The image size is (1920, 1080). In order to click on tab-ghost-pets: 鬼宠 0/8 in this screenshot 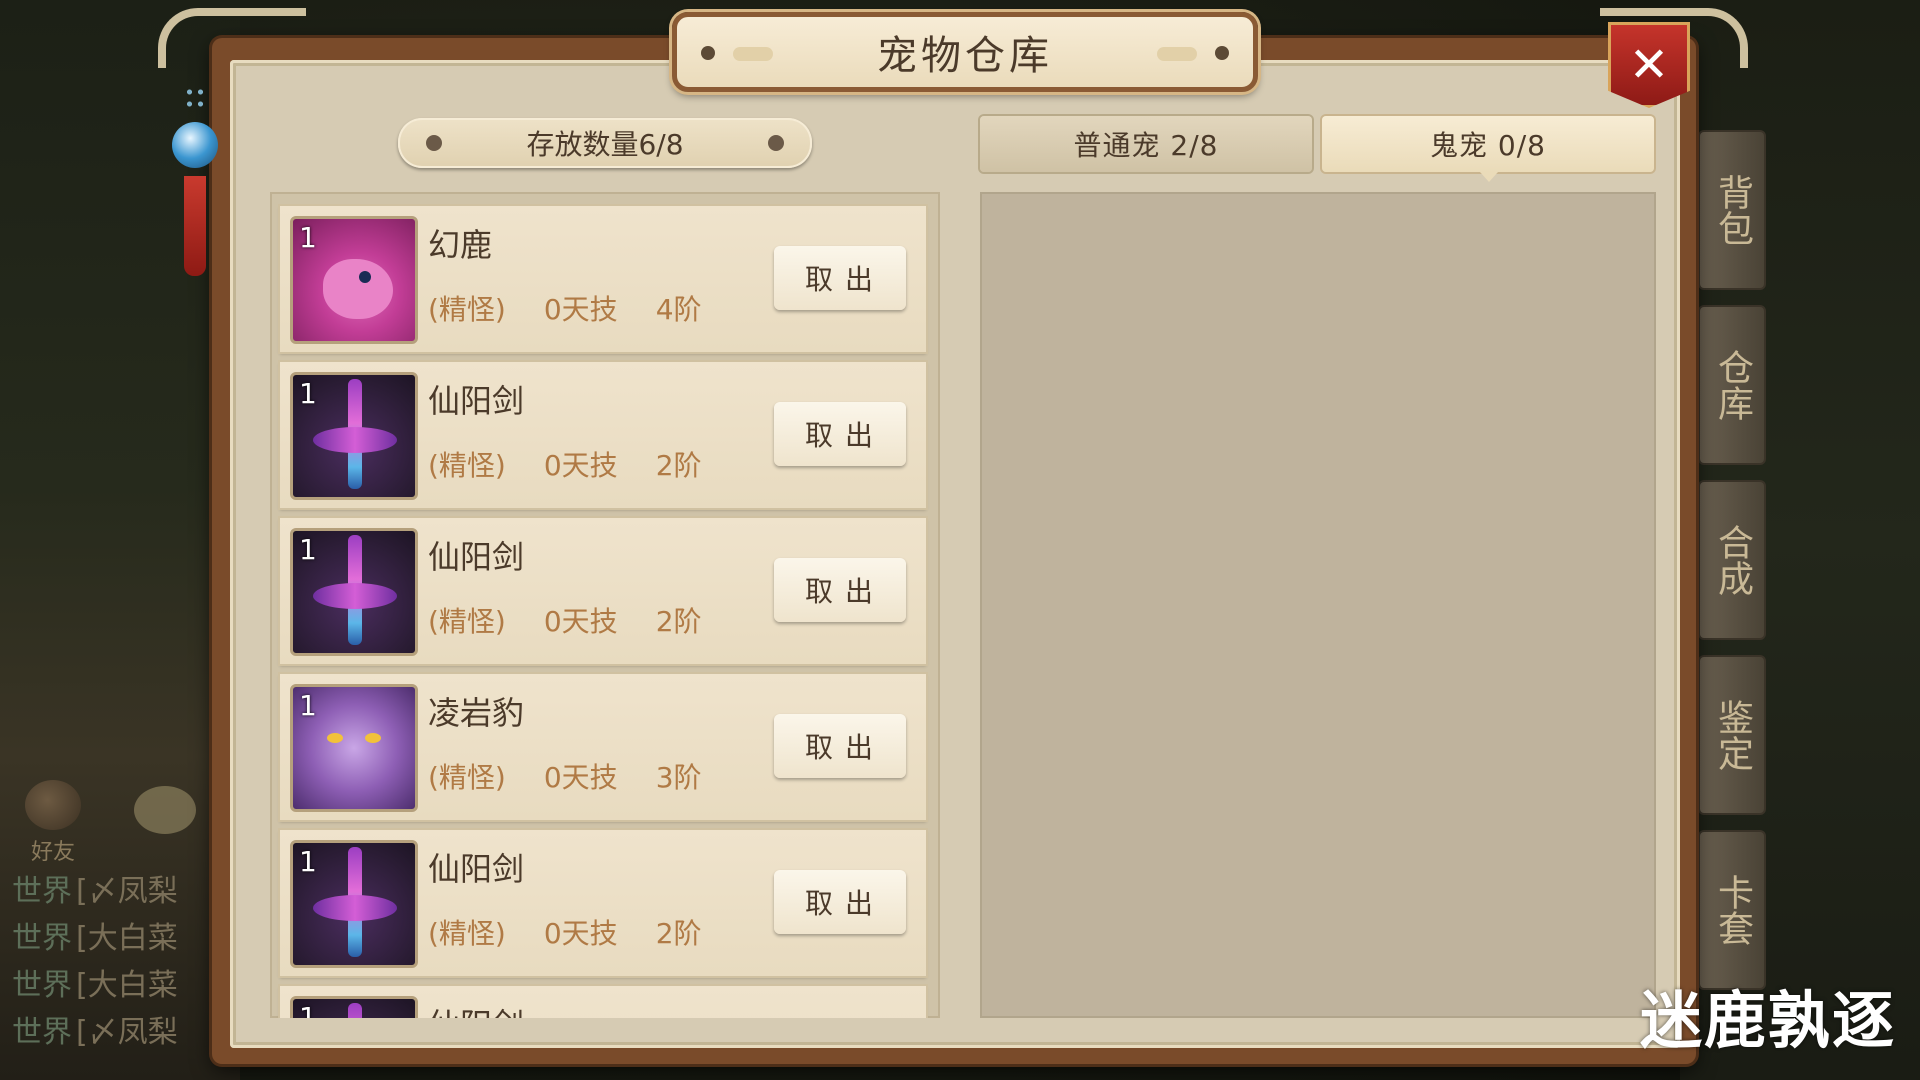, I will do `click(1488, 149)`.